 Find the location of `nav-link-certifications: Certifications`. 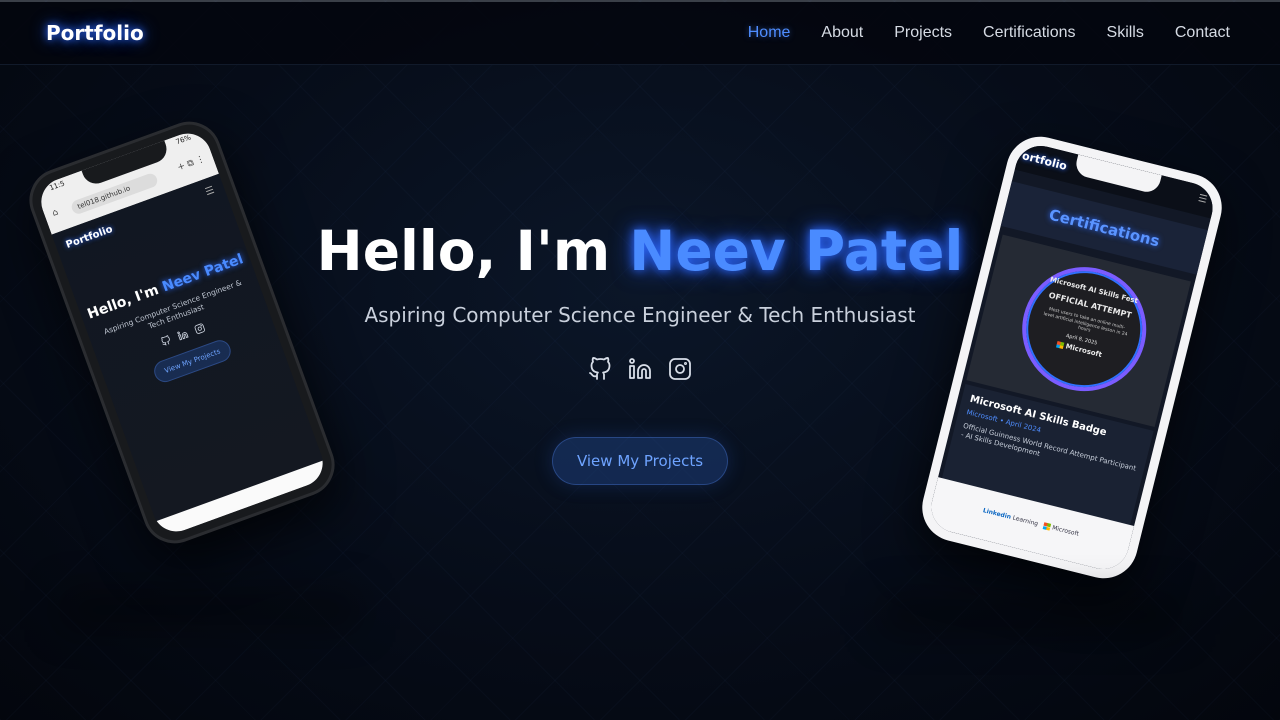

nav-link-certifications: Certifications is located at coordinates (1029, 33).